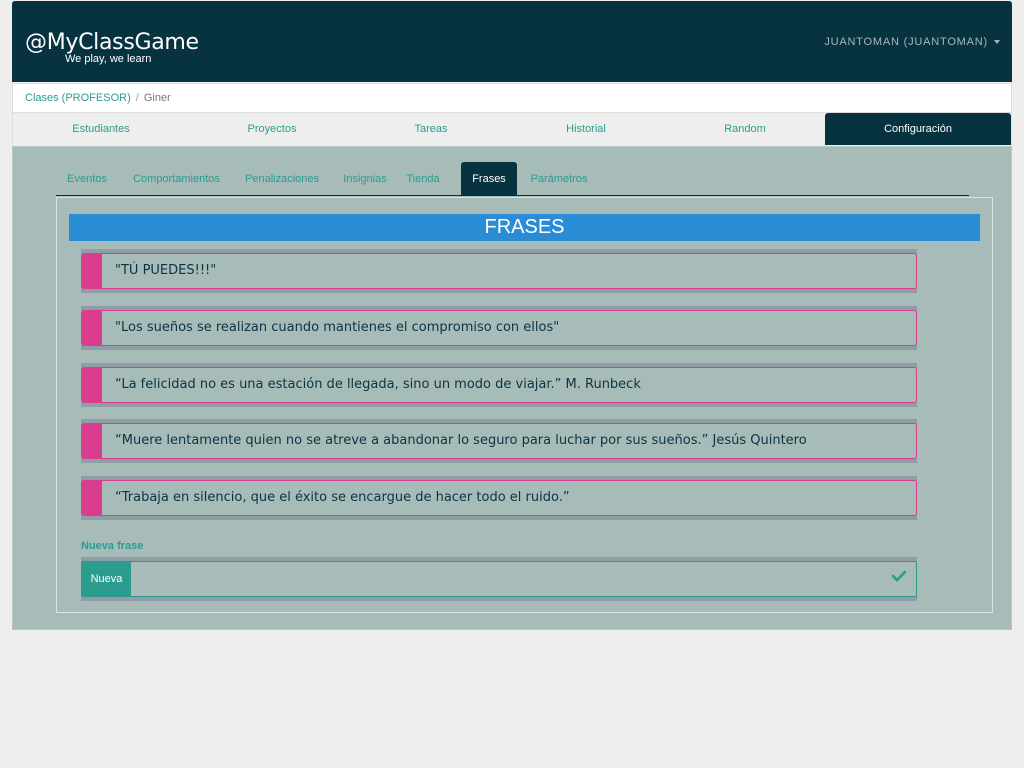 This screenshot has width=1024, height=768. Describe the element at coordinates (112, 42) in the screenshot. I see `brand-logo: @MyClassGame` at that location.